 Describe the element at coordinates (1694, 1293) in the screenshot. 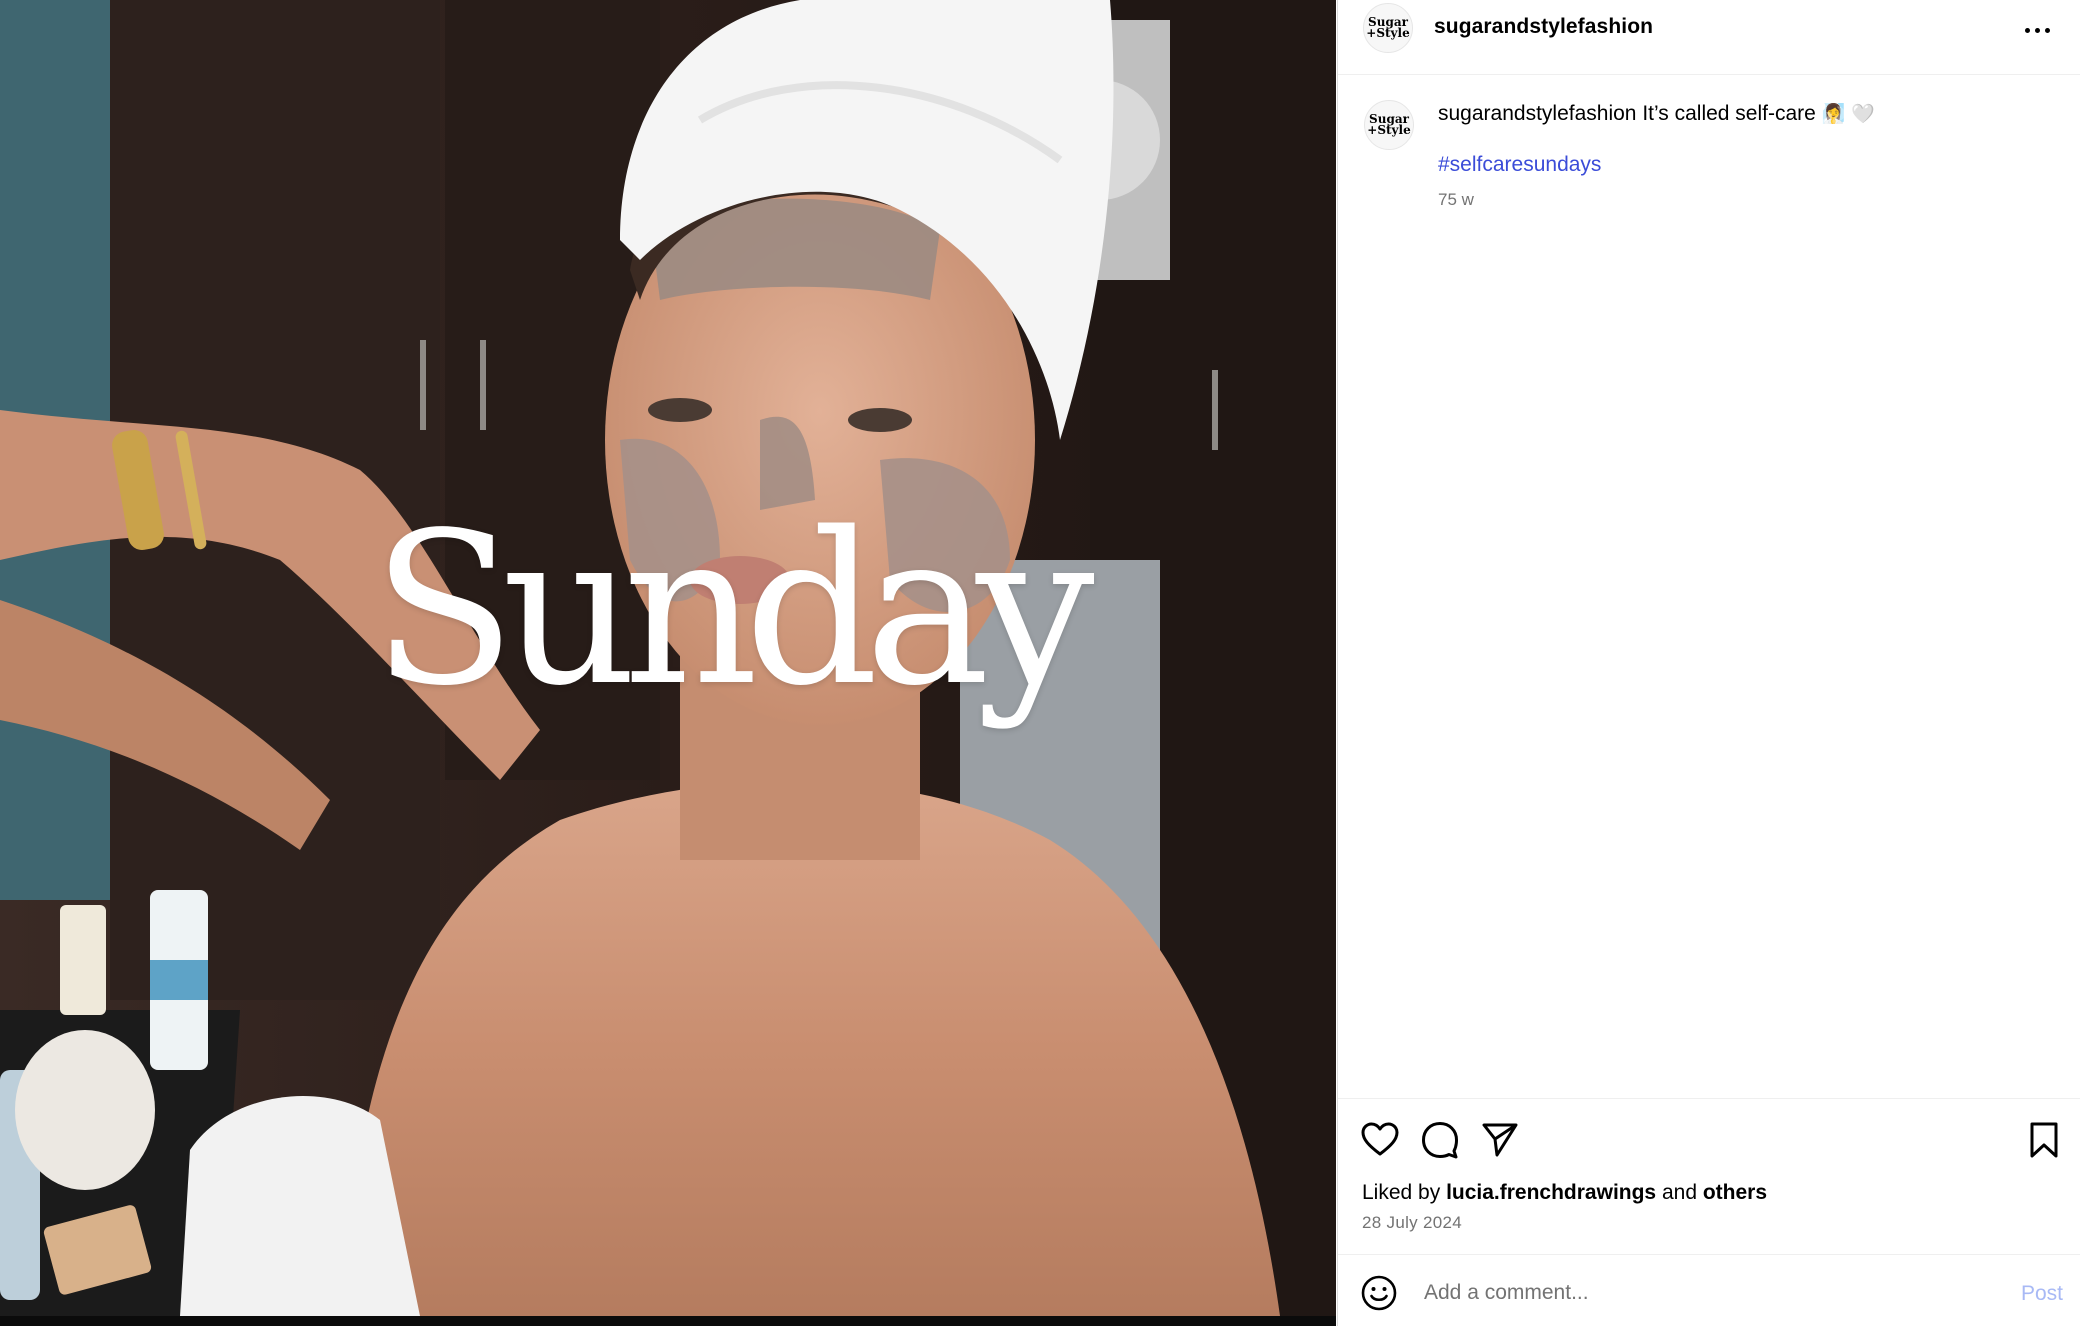

I see `comment-input` at that location.